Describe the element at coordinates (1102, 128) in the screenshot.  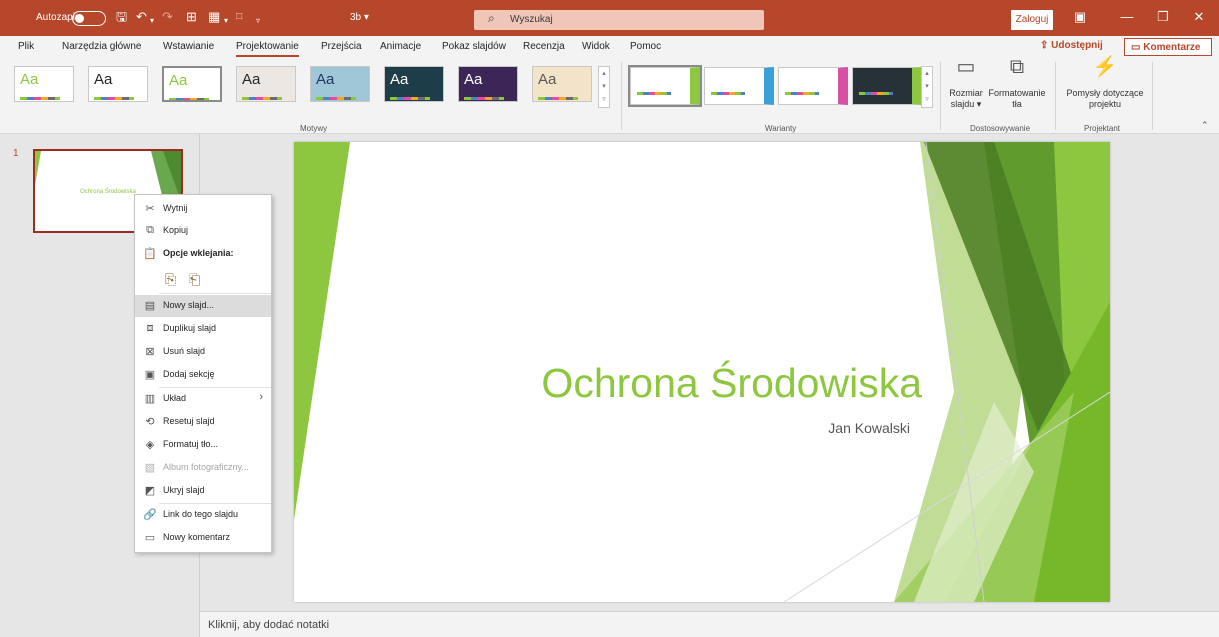
I see `group-label-designer: Projektant` at that location.